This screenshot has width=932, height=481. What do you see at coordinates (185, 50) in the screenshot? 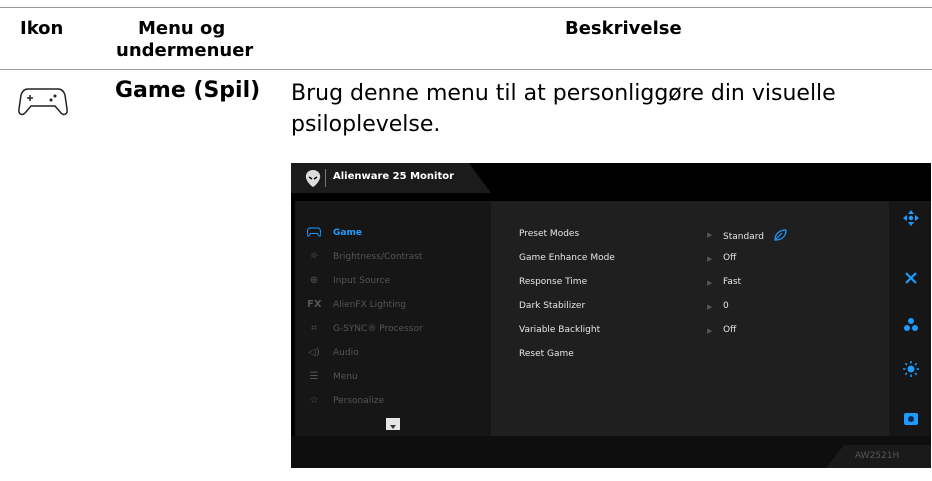
I see `header-menu-line2: undermenuer` at bounding box center [185, 50].